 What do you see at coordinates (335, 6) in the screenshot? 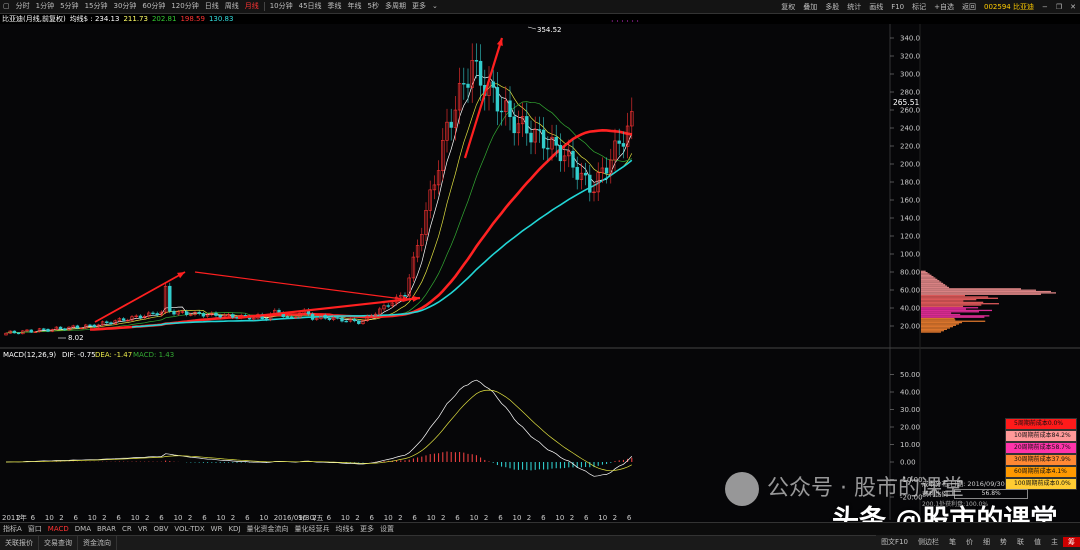
I see `period-tab-12: 季线` at bounding box center [335, 6].